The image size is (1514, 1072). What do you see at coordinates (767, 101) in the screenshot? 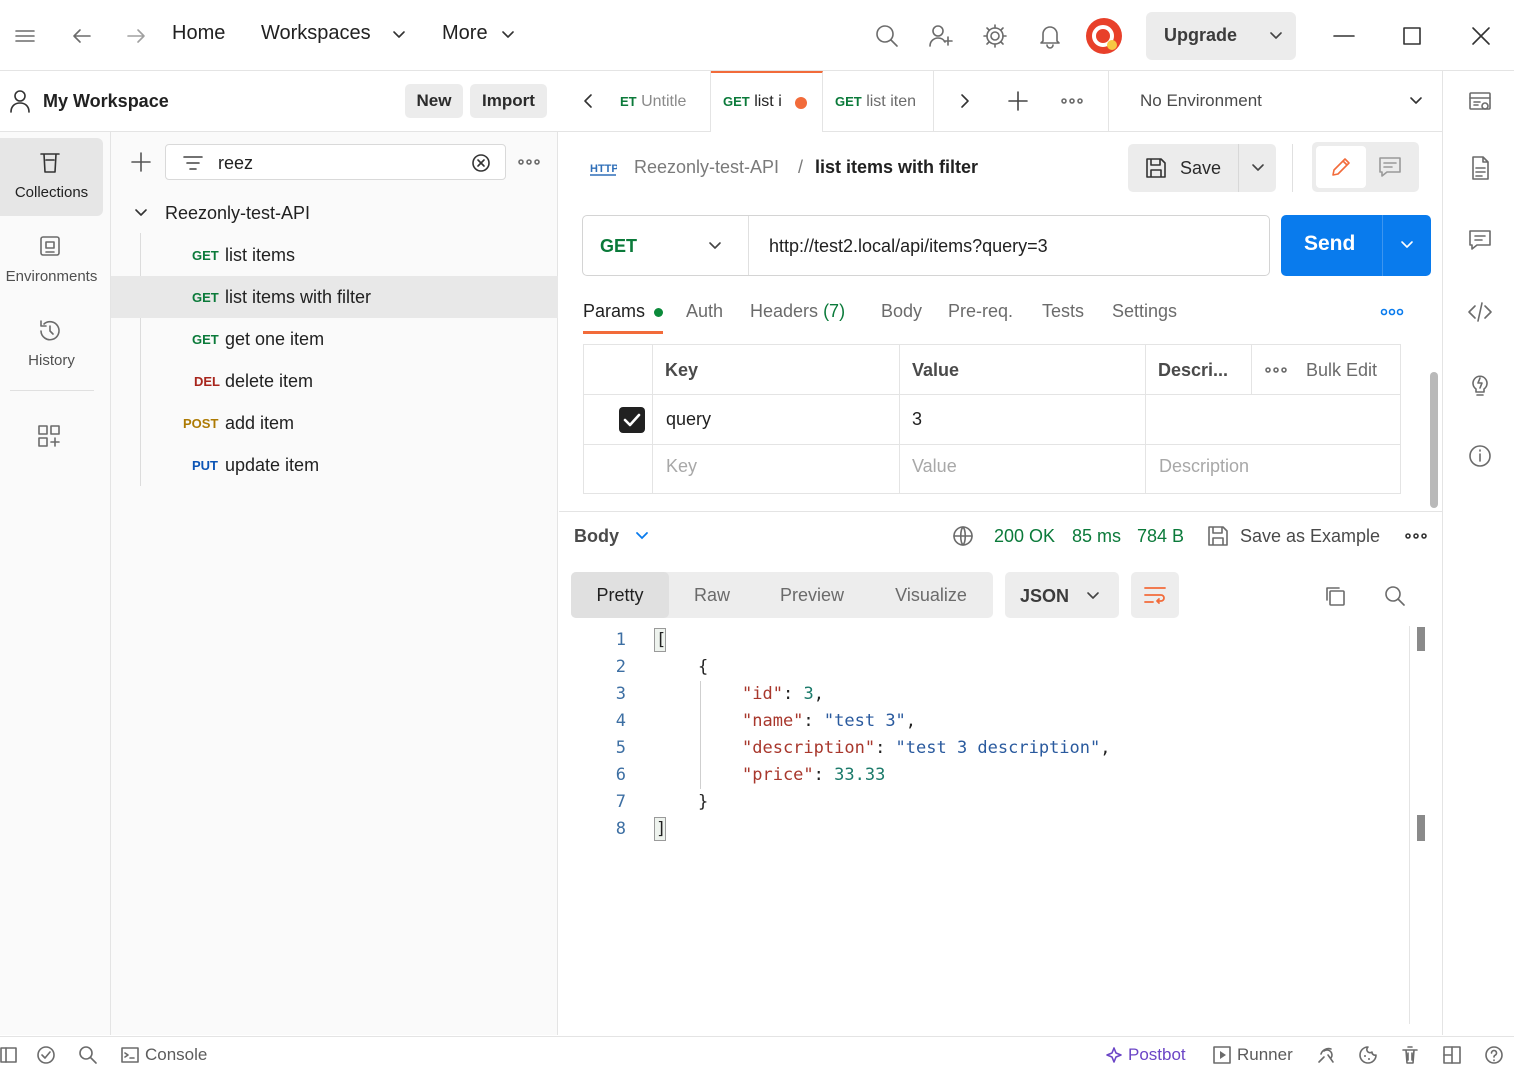
I see `tab-list-items-with-filter: GET list i` at bounding box center [767, 101].